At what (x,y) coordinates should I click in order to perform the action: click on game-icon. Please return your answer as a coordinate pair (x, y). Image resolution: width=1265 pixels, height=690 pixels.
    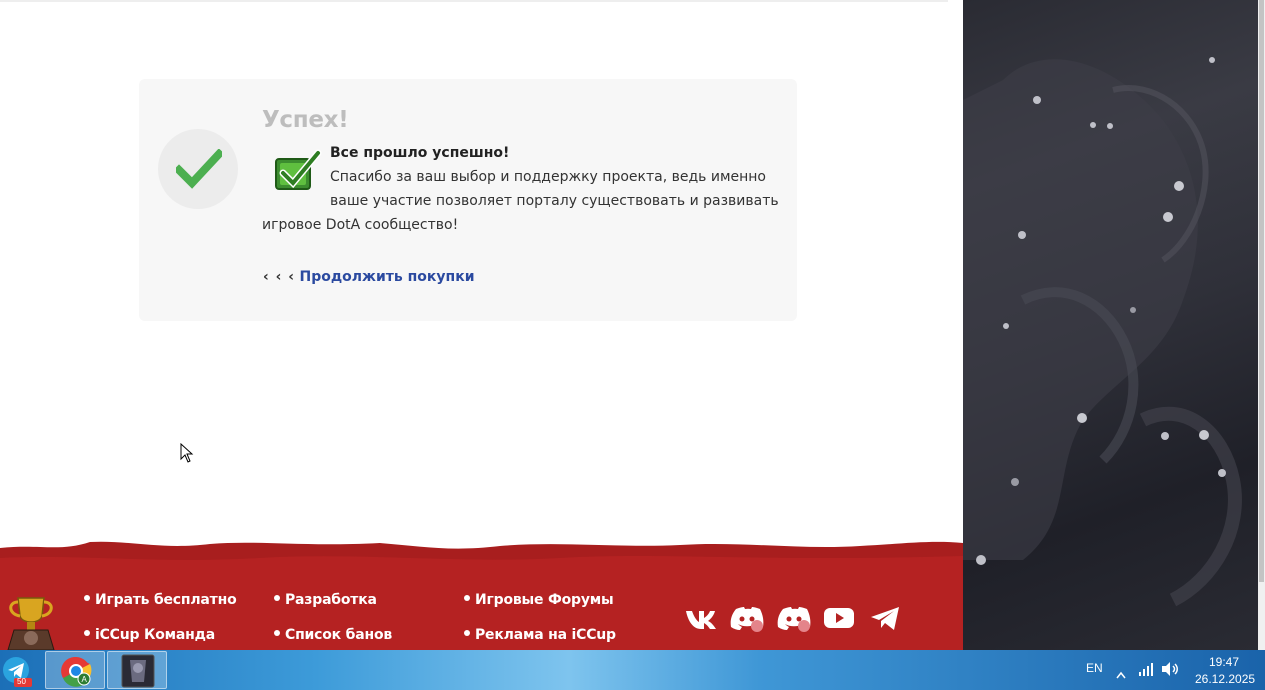
    Looking at the image, I should click on (138, 671).